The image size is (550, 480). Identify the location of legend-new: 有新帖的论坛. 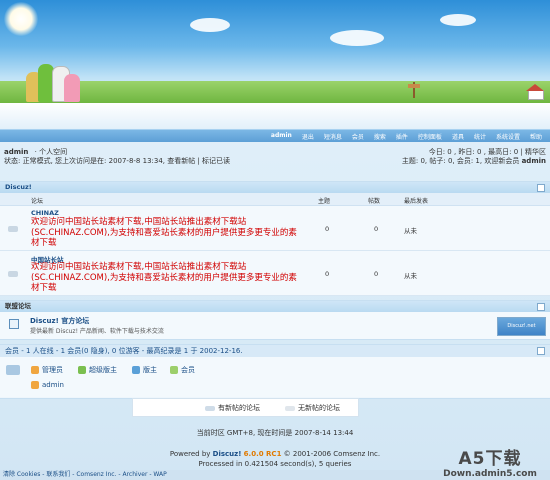
(232, 408).